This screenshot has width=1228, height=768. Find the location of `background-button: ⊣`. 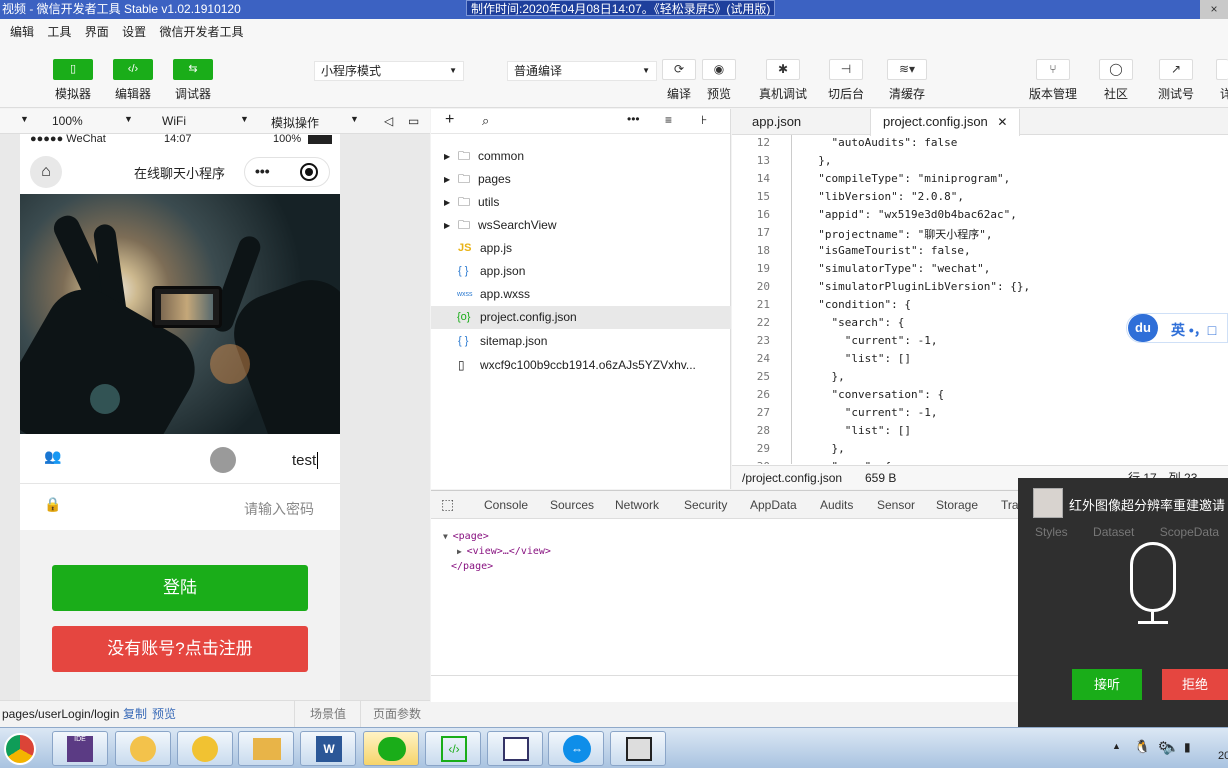

background-button: ⊣ is located at coordinates (846, 69).